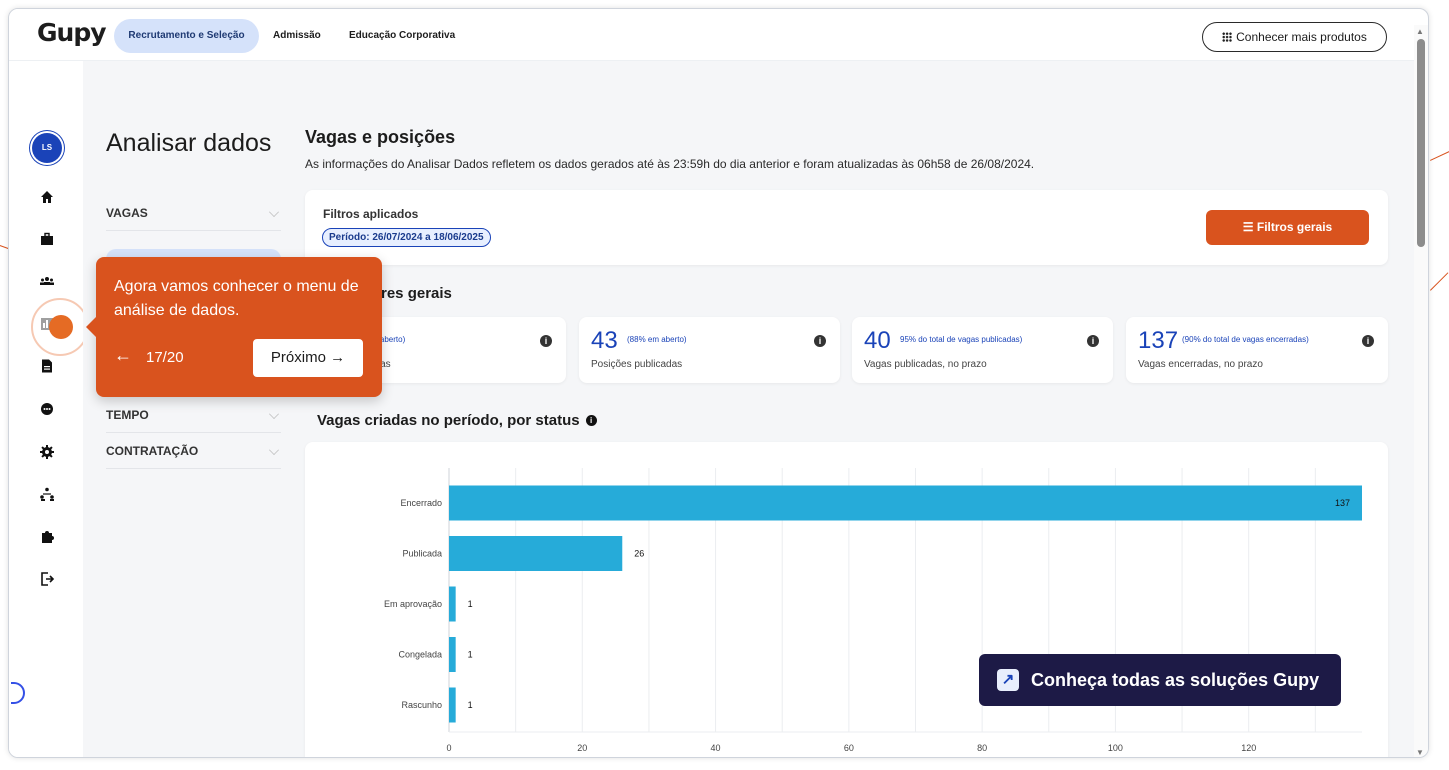  Describe the element at coordinates (1294, 227) in the screenshot. I see `general-filters-label: Filtros gerais` at that location.